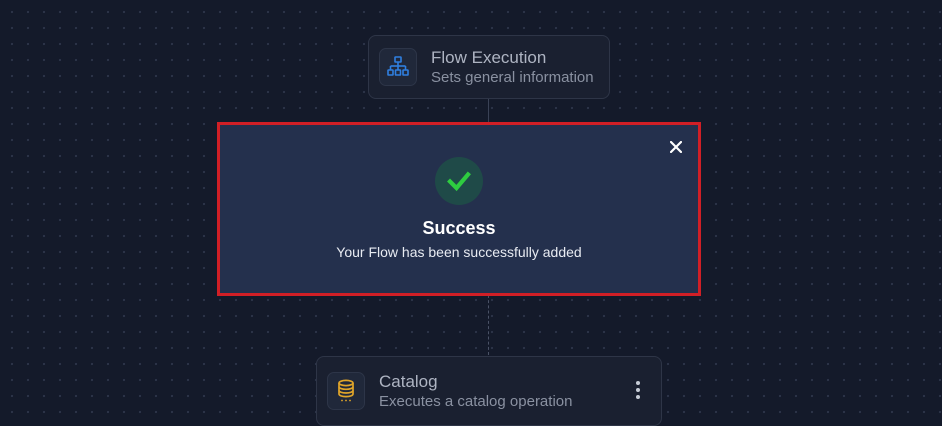  What do you see at coordinates (346, 391) in the screenshot?
I see `database-icon` at bounding box center [346, 391].